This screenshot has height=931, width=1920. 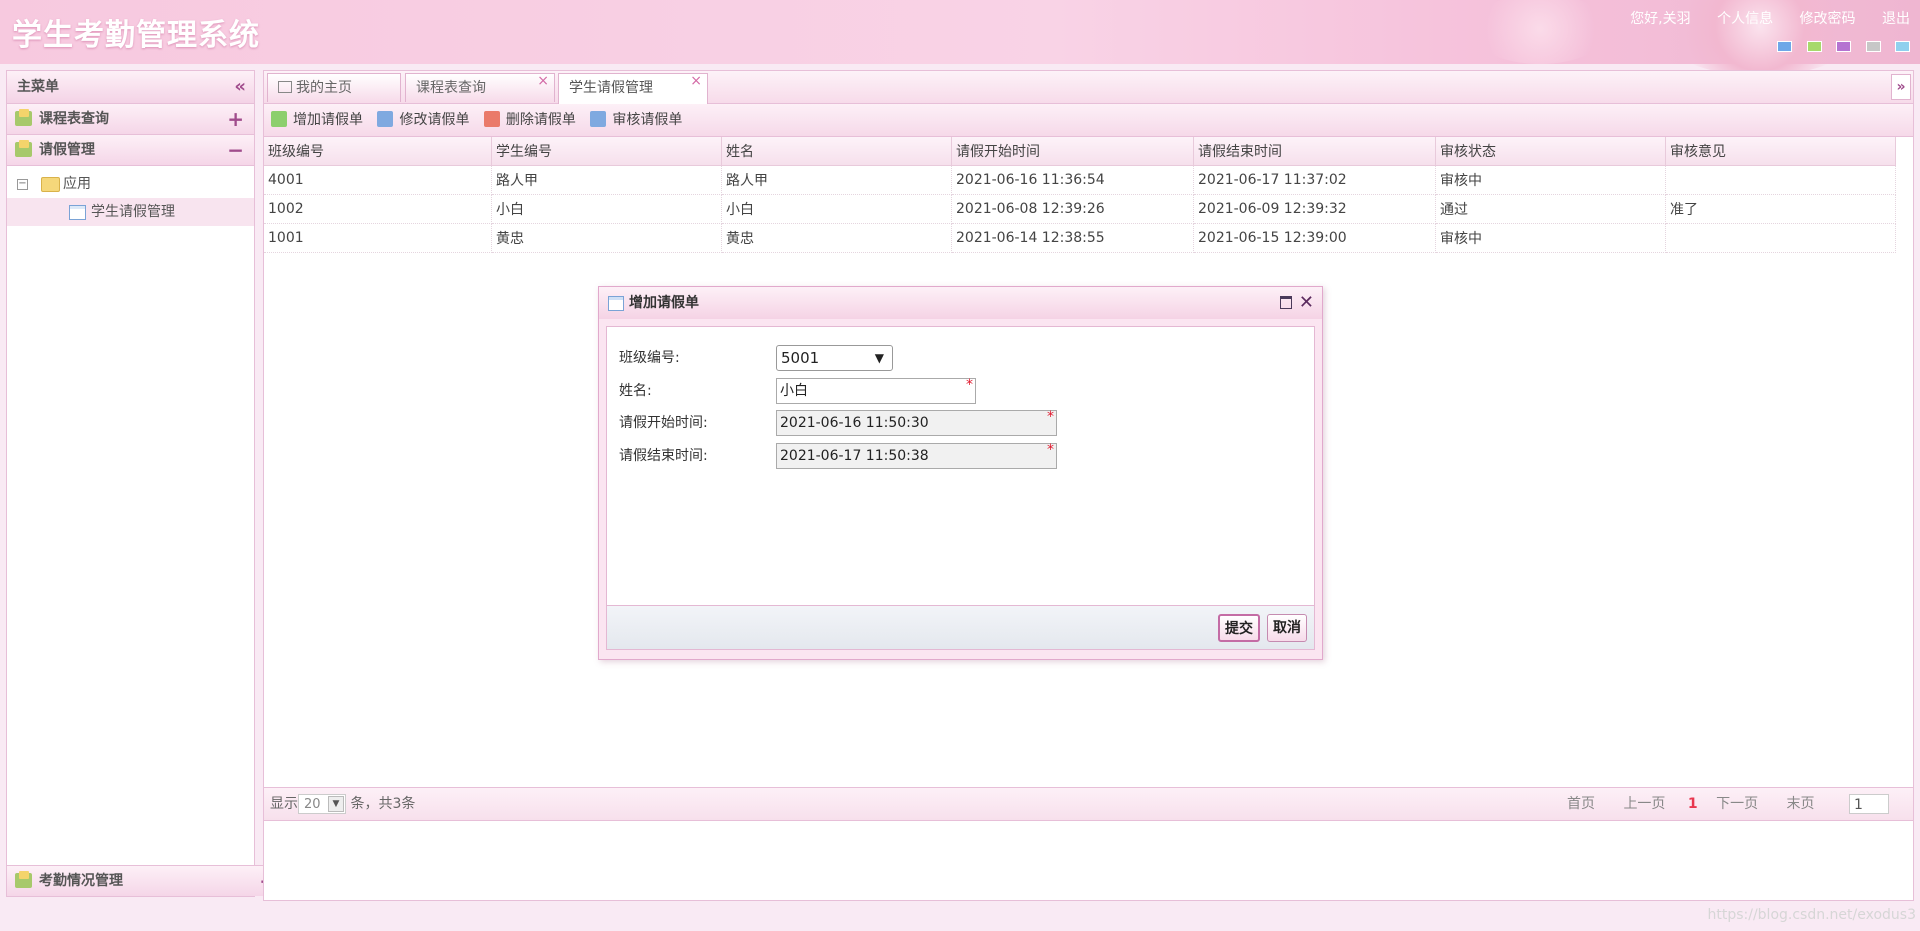 I want to click on class-id-label: 班级编号:, so click(x=649, y=358).